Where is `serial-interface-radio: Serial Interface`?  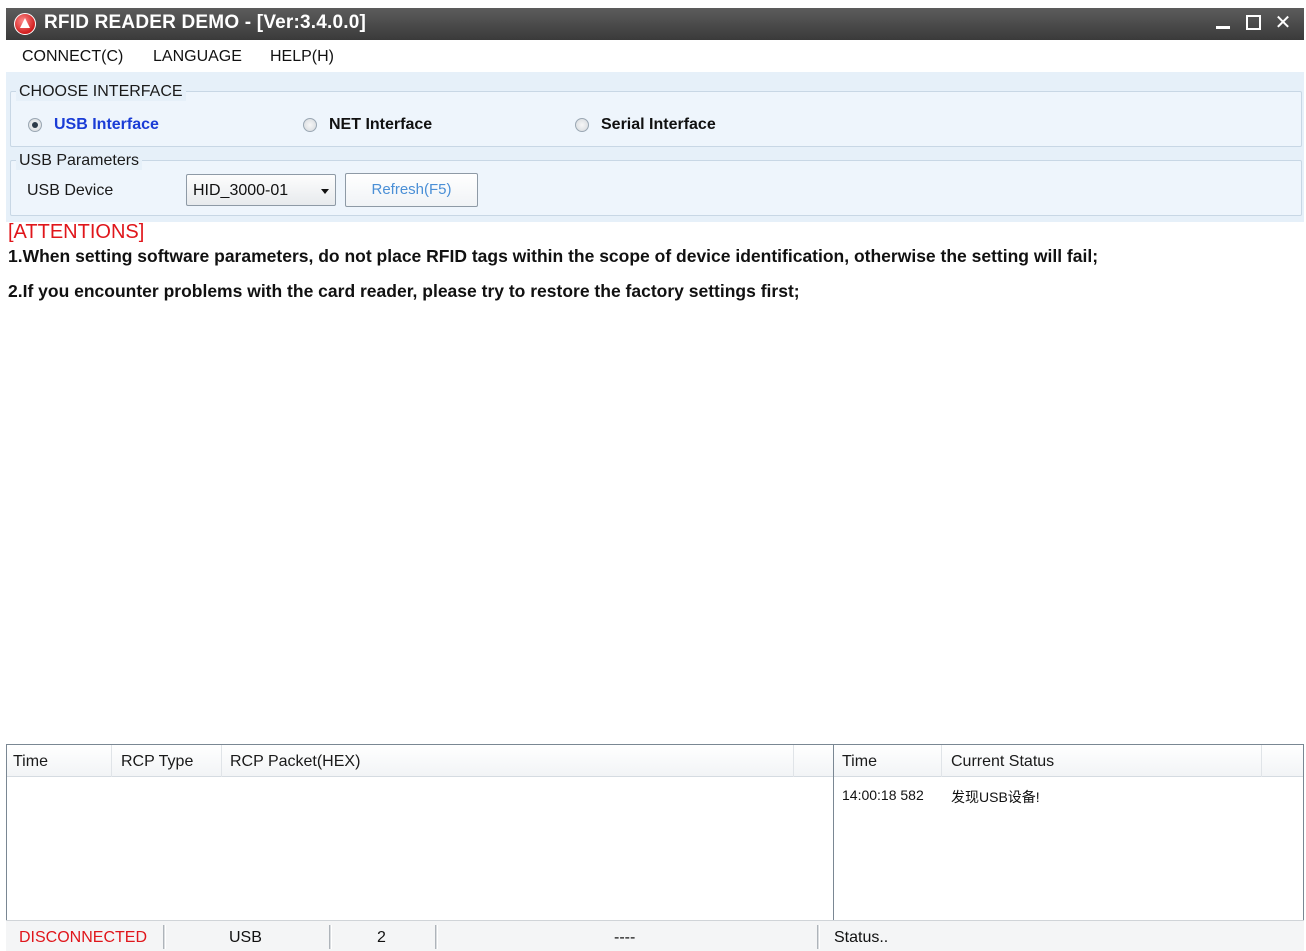 serial-interface-radio: Serial Interface is located at coordinates (645, 125).